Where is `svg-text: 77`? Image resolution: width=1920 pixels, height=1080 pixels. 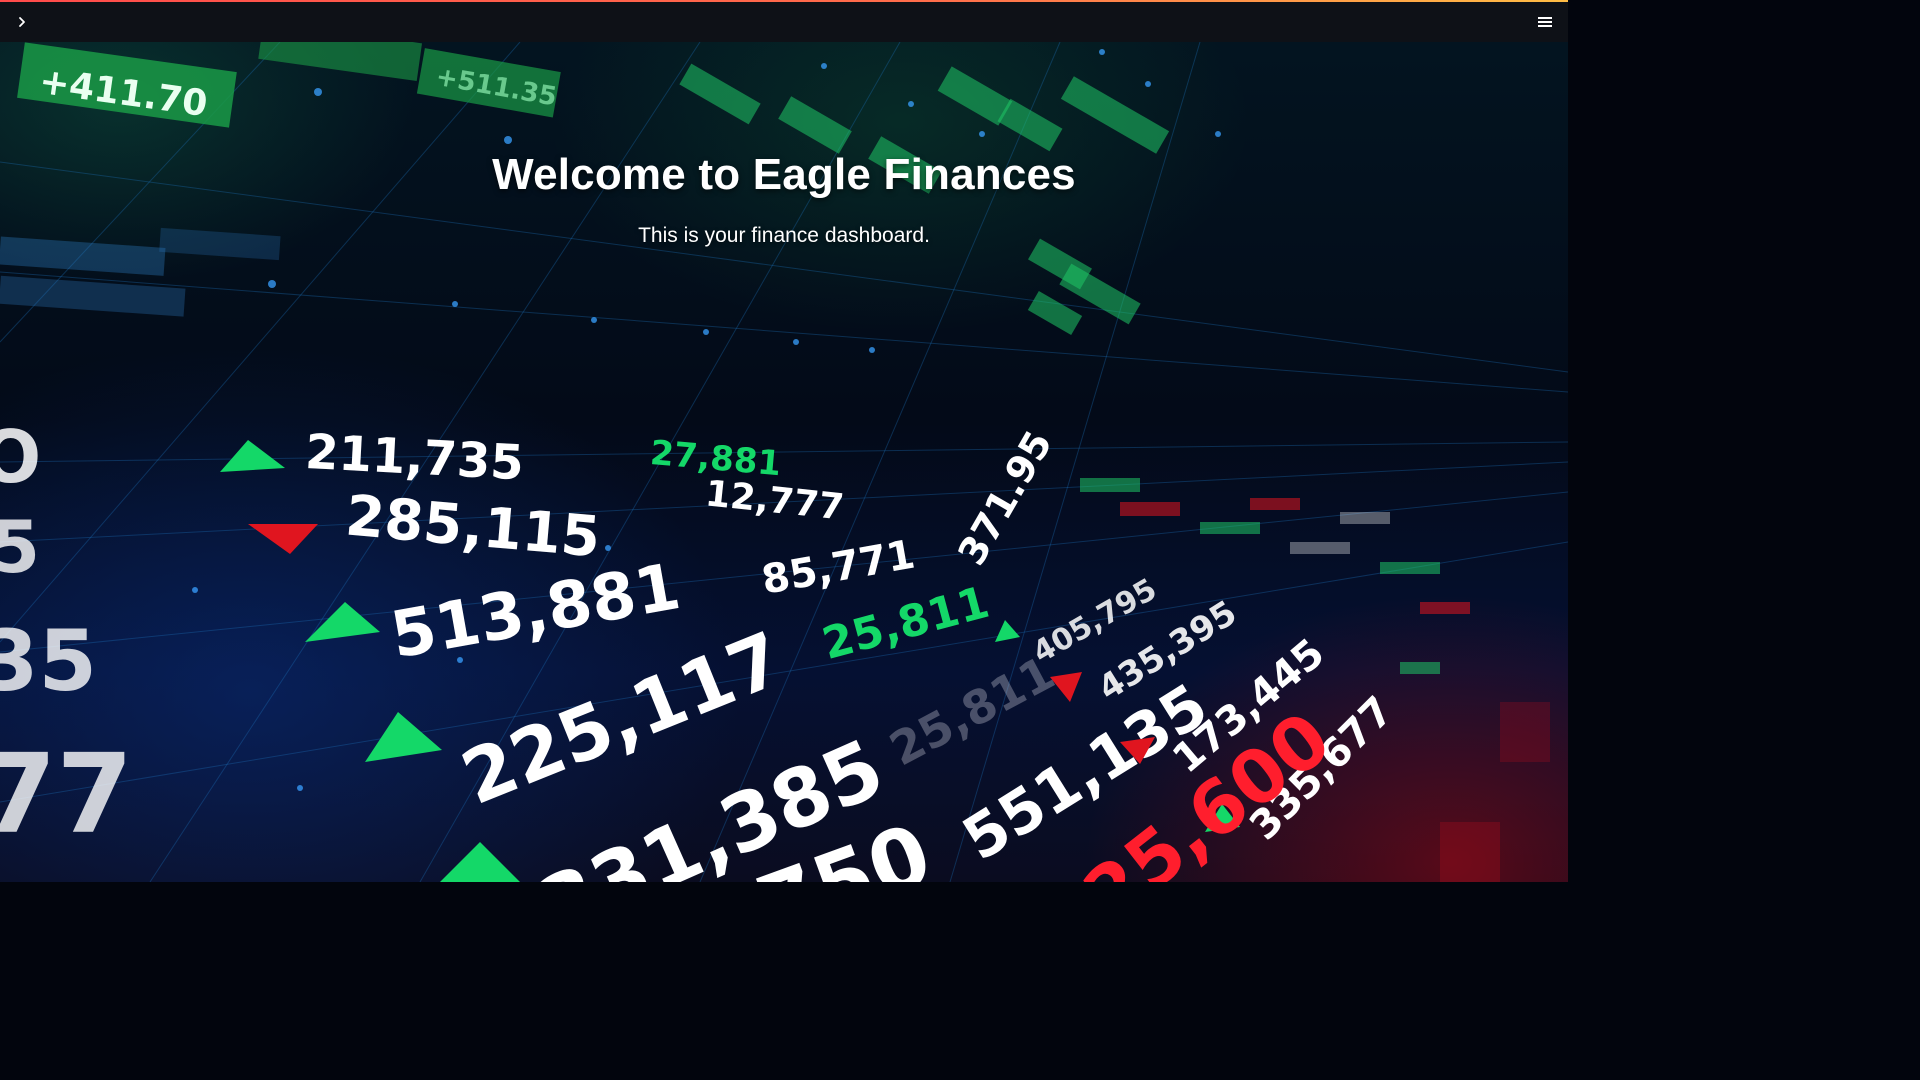
svg-text: 77 is located at coordinates (66, 794).